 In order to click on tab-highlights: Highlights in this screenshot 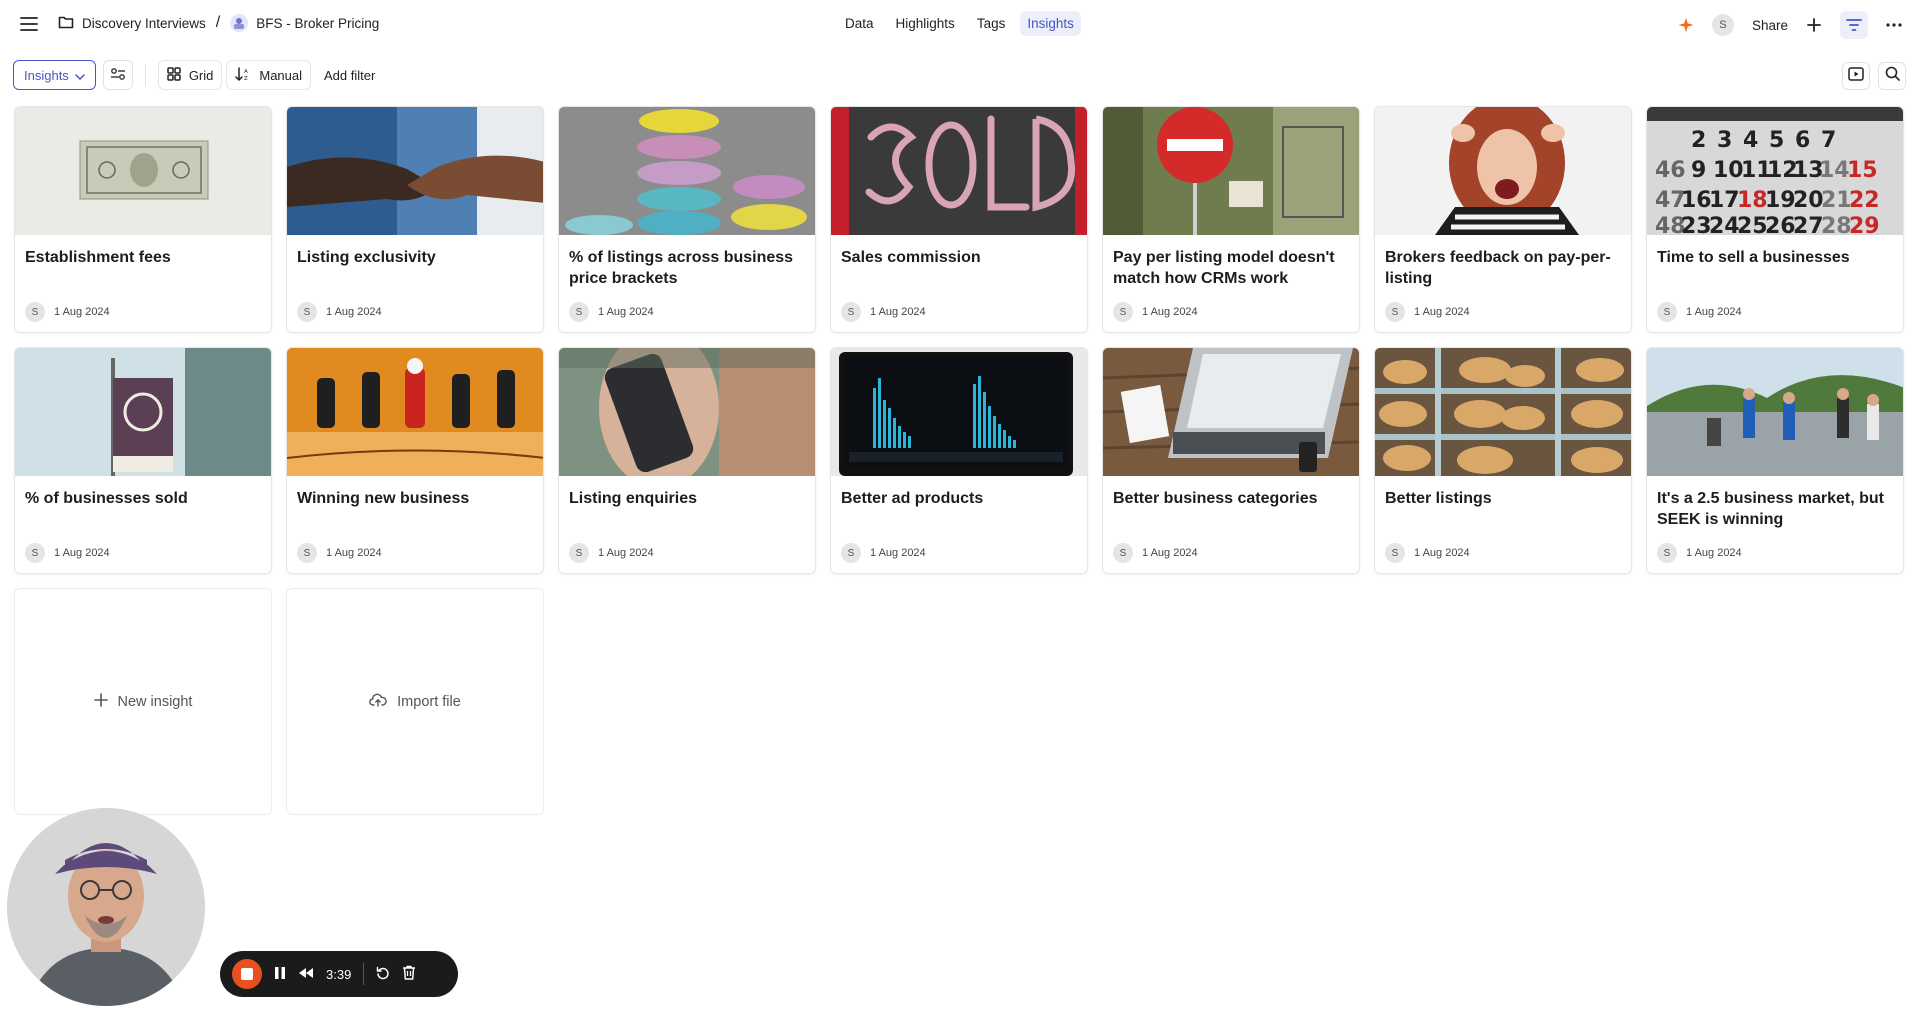, I will do `click(925, 23)`.